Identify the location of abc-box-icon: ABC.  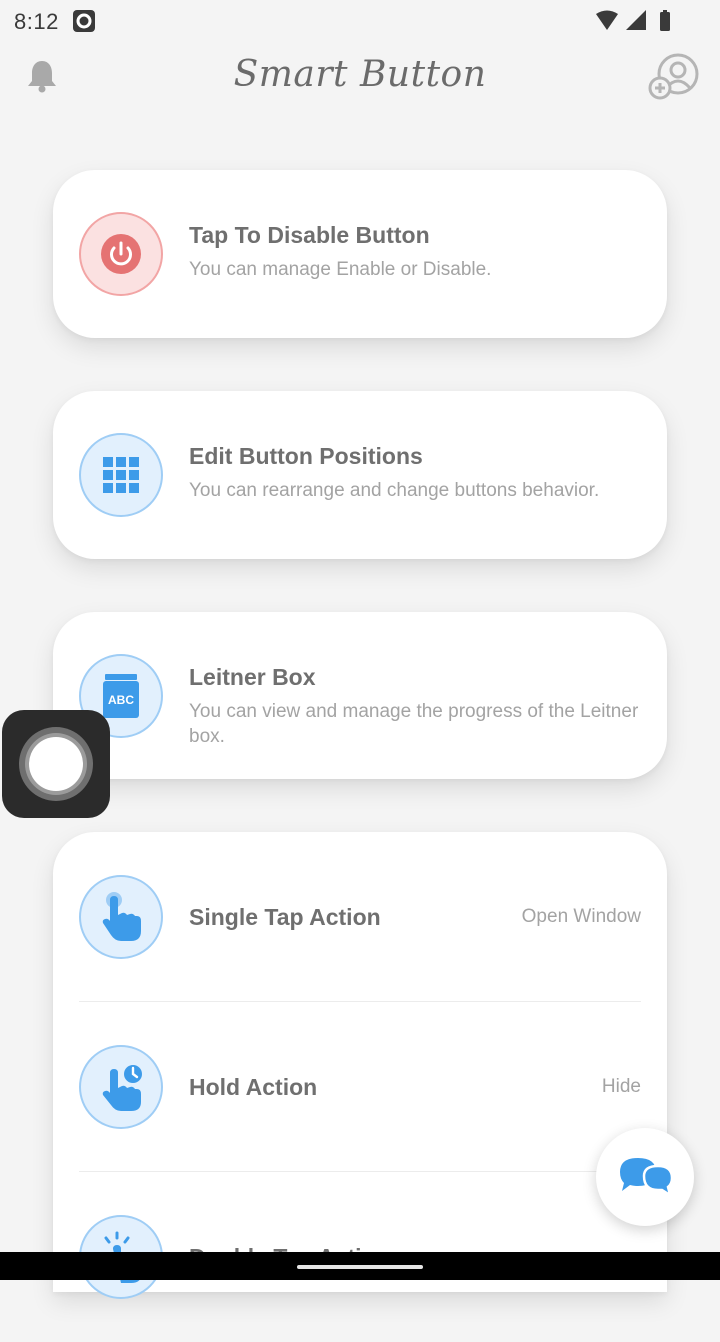
(121, 696).